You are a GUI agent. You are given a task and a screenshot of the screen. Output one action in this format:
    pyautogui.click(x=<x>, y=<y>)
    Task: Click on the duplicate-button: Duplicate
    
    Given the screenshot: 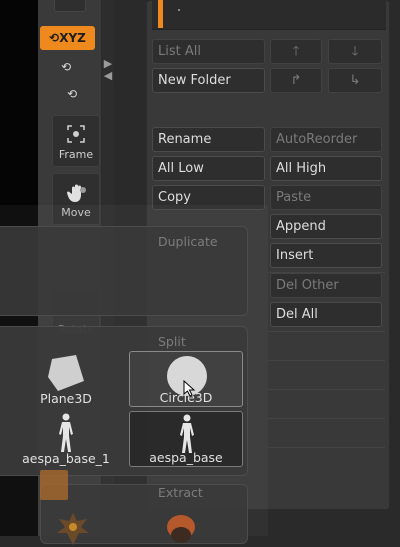 What is the action you would take?
    pyautogui.click(x=188, y=241)
    